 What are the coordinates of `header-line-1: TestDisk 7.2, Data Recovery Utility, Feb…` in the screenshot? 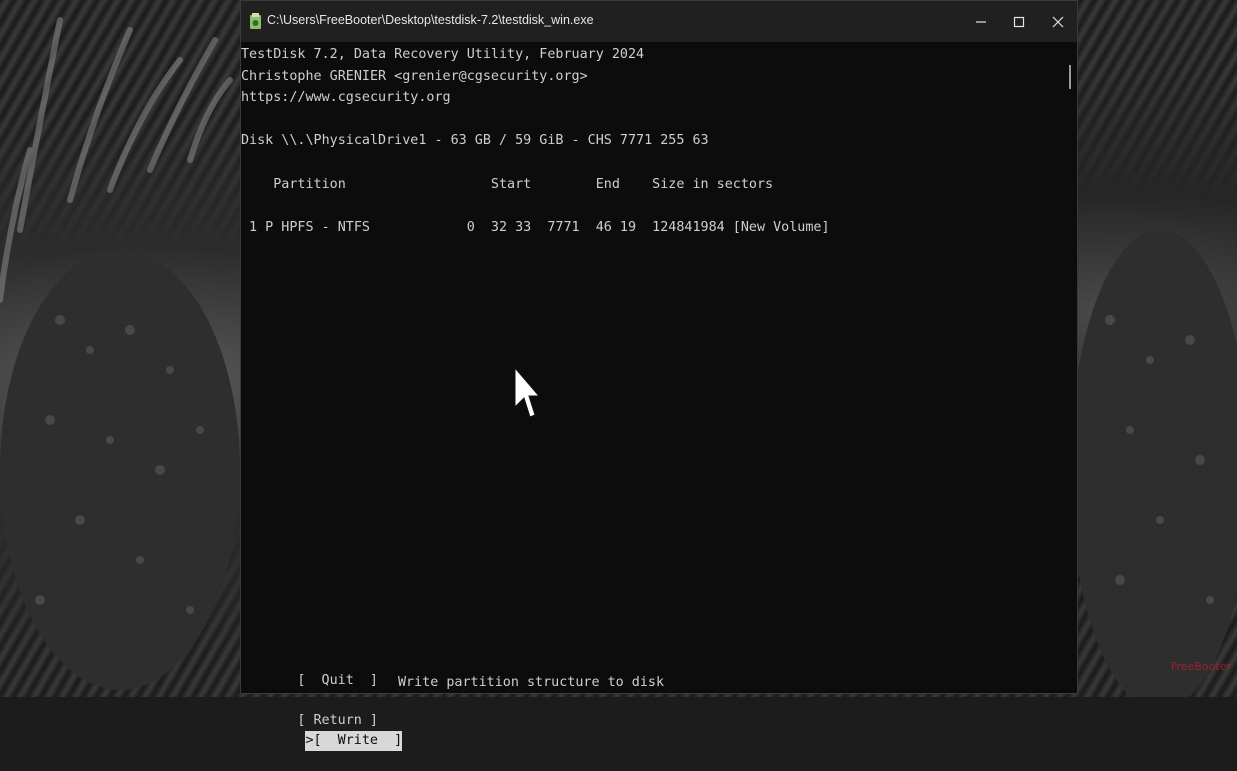 It's located at (443, 54).